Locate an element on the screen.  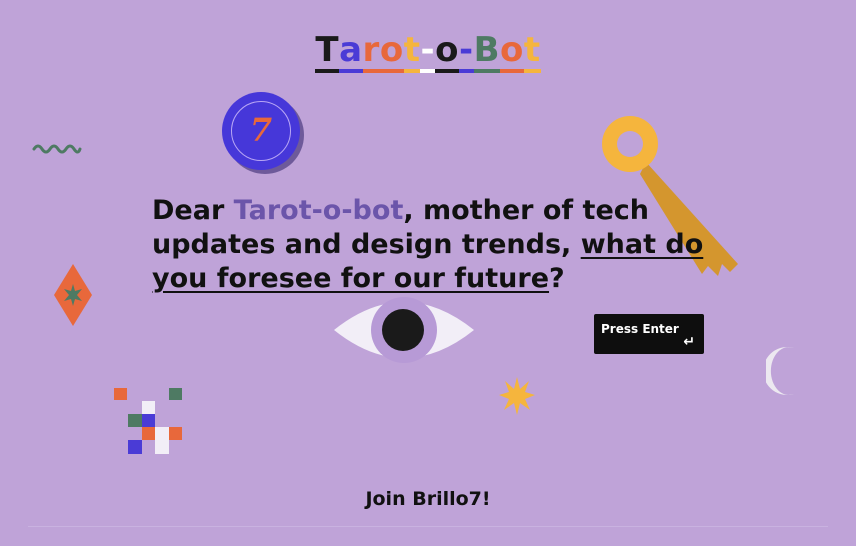
logo-letter: r is located at coordinates (371, 52).